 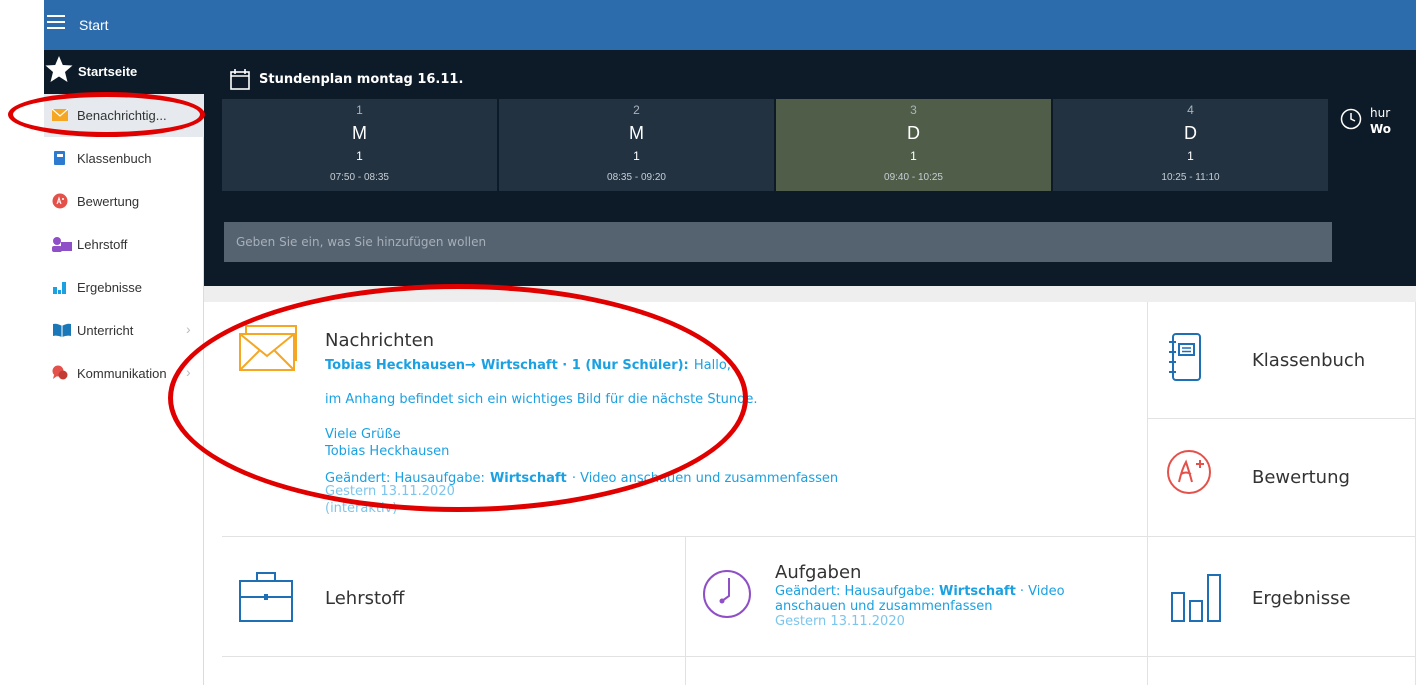 What do you see at coordinates (705, 478) in the screenshot?
I see `change-suffix: · Video anschauen und zusammenfassen` at bounding box center [705, 478].